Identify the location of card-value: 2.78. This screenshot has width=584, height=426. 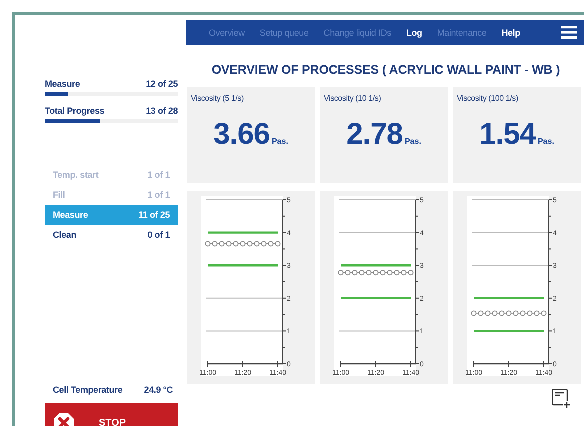
(374, 135).